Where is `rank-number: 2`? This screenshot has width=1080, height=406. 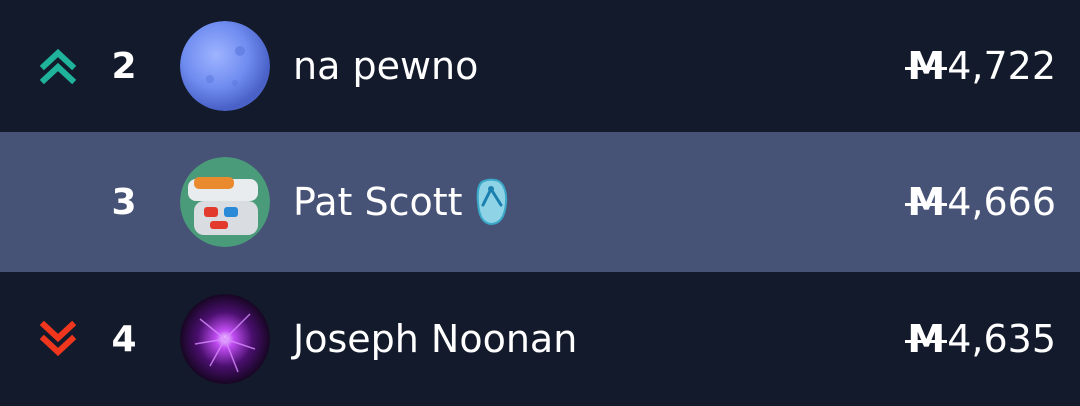
rank-number: 2 is located at coordinates (124, 66).